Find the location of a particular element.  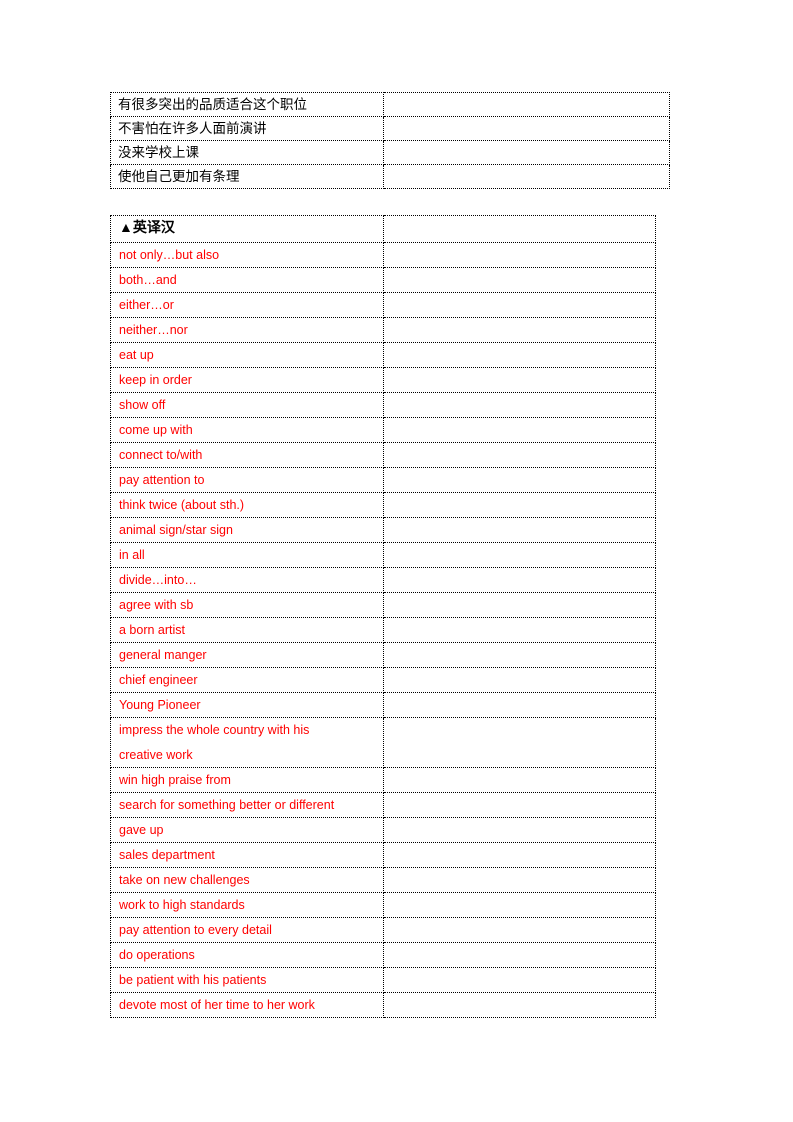

english-prompt-cell: animal sign/star sign is located at coordinates (247, 530).